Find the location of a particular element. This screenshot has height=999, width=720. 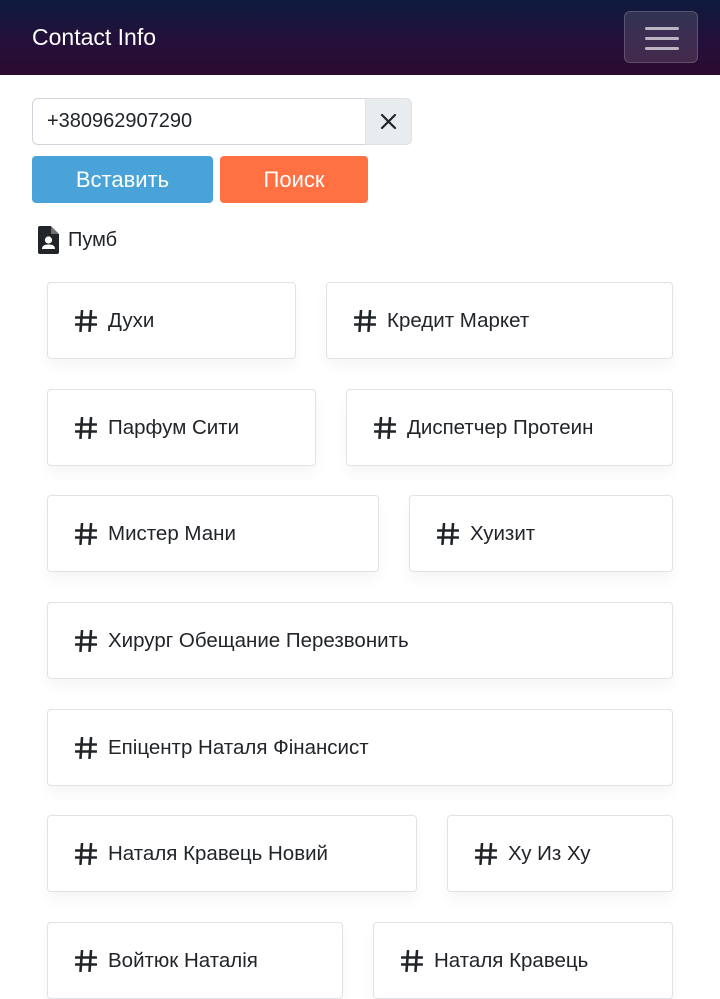

tag-item: Мистер Мани is located at coordinates (213, 533).